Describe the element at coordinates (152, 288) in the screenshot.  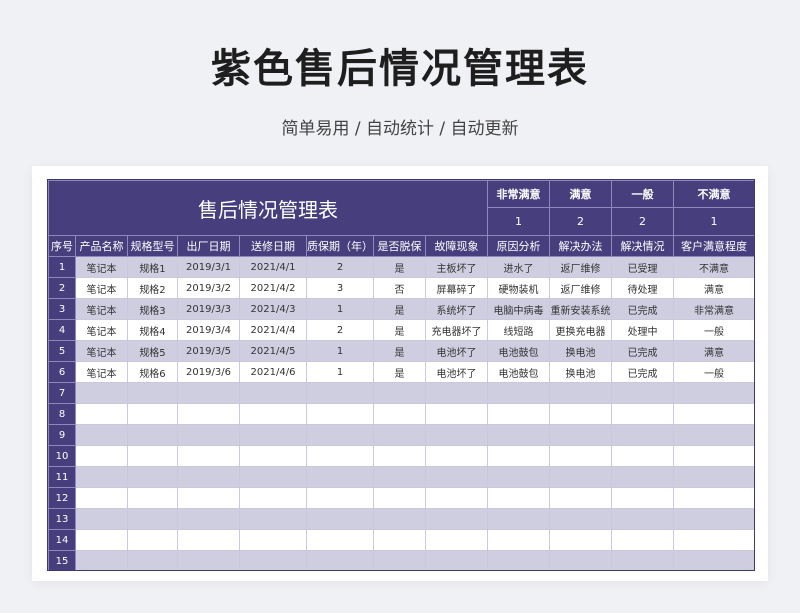
I see `table-cell: 规格2` at that location.